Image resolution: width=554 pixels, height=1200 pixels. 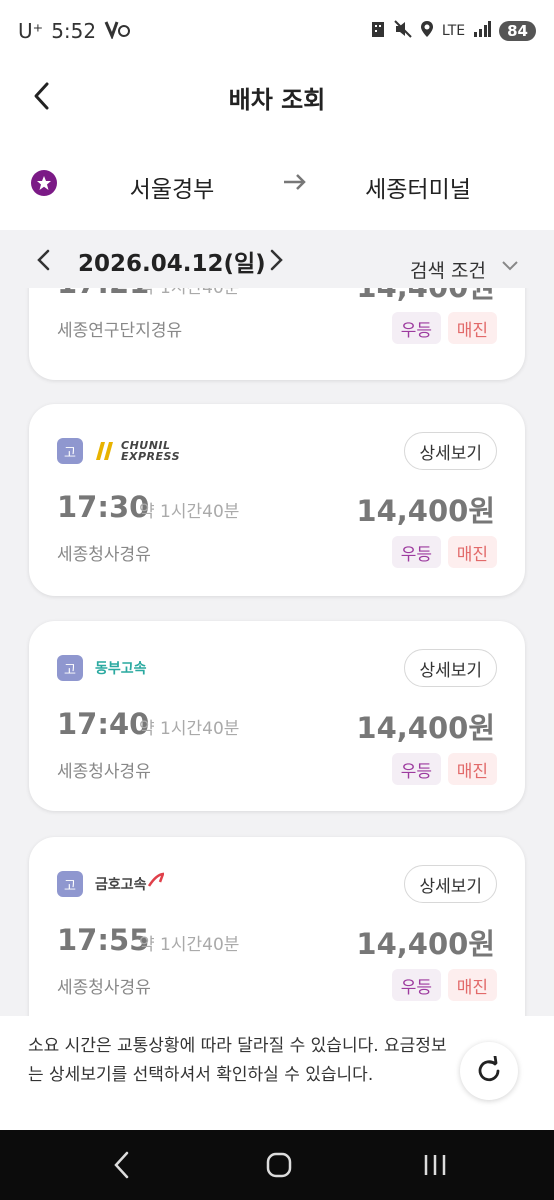 I want to click on company-name: 금호고속, so click(x=121, y=885).